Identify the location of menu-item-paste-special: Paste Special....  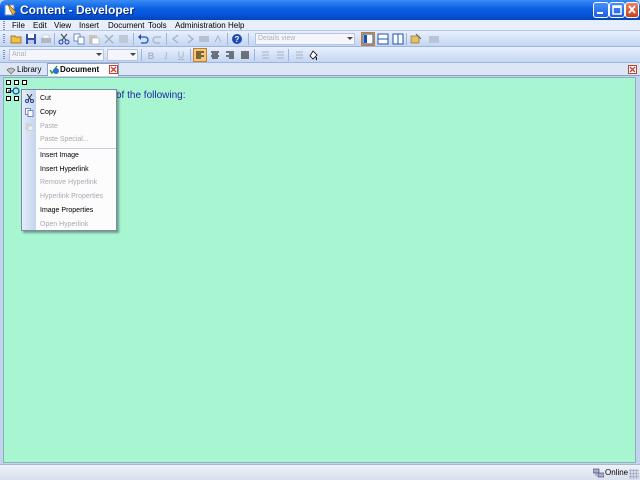
(64, 139).